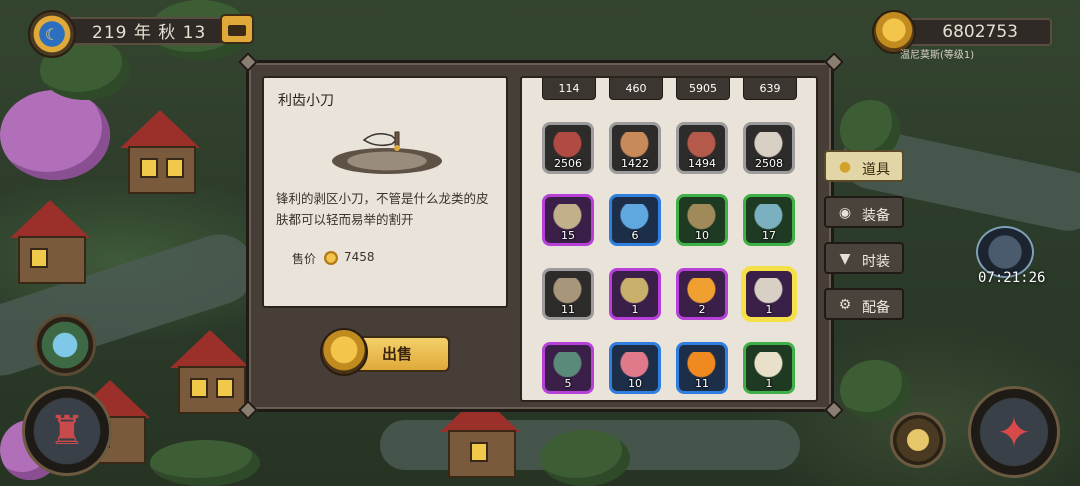 Image resolution: width=1080 pixels, height=486 pixels. Describe the element at coordinates (876, 170) in the screenshot. I see `tab-label: 道具` at that location.